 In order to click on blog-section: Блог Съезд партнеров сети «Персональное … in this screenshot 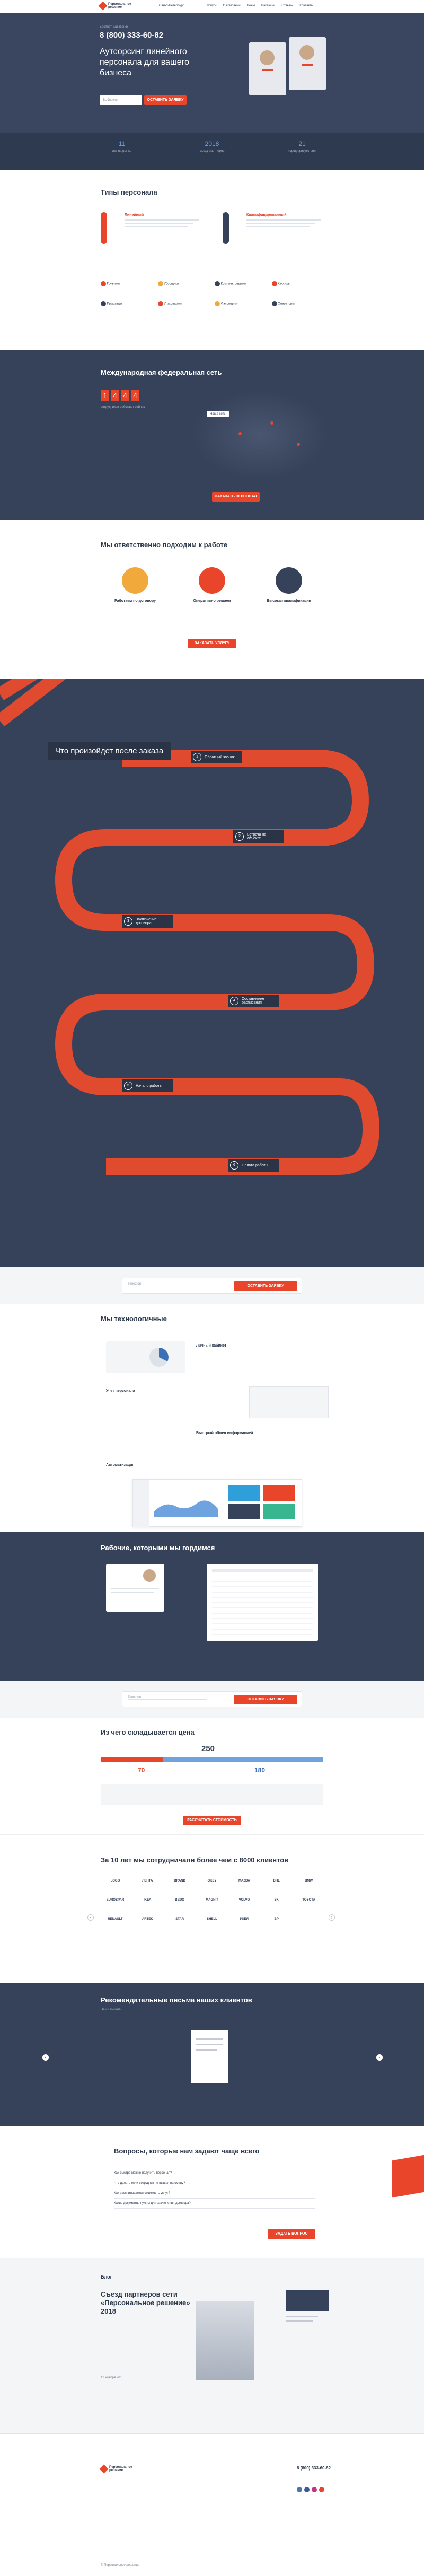, I will do `click(212, 2345)`.